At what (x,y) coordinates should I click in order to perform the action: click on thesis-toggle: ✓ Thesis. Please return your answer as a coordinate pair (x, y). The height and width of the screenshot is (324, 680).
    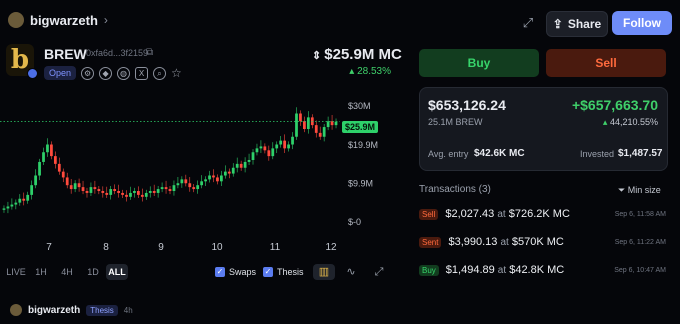
    Looking at the image, I should click on (283, 272).